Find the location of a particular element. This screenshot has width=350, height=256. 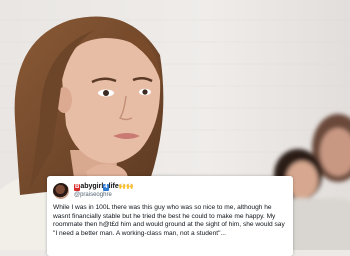

raised-hands-emoji-icon: 🙌🙌 is located at coordinates (126, 187).